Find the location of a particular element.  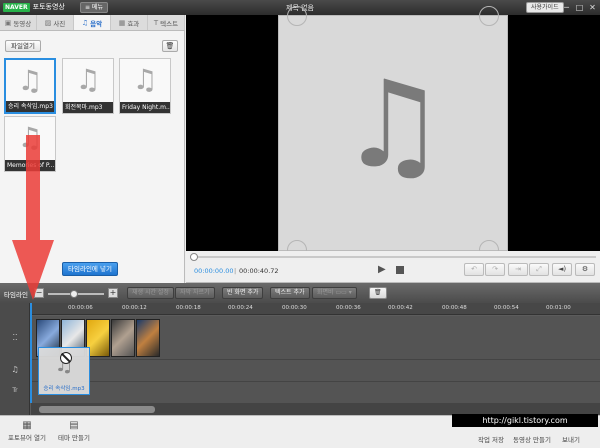

library-item-caption: 회전목마.mp3 is located at coordinates (88, 107).